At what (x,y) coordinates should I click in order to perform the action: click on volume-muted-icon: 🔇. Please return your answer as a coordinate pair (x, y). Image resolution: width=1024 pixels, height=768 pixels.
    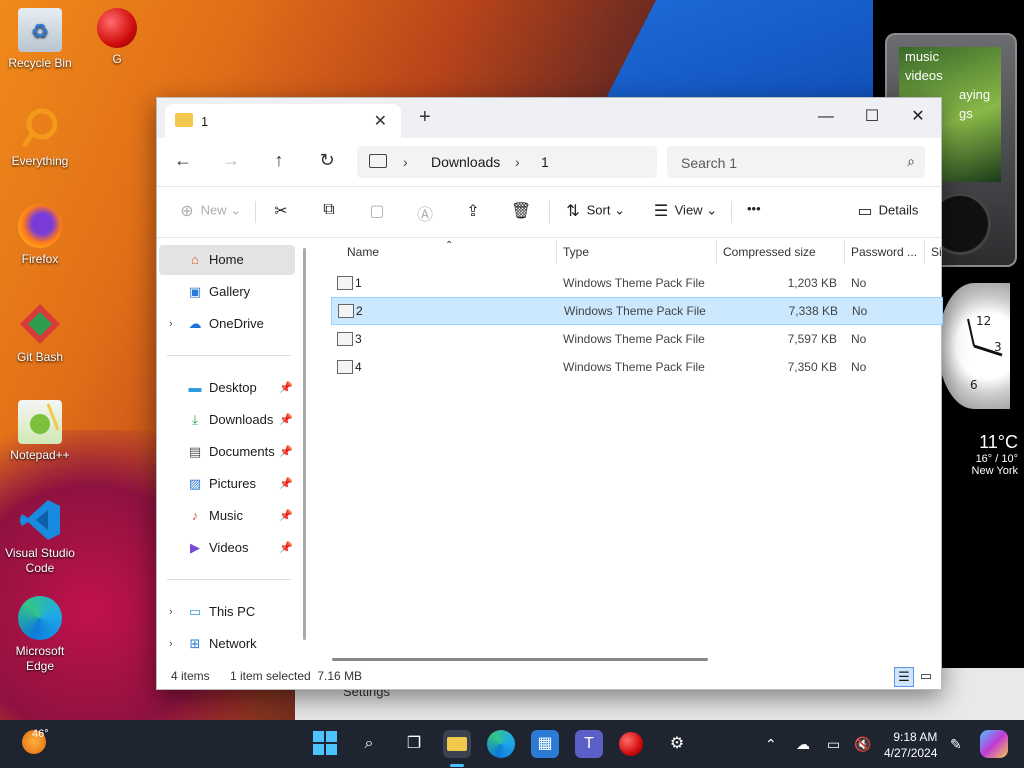
    Looking at the image, I should click on (862, 744).